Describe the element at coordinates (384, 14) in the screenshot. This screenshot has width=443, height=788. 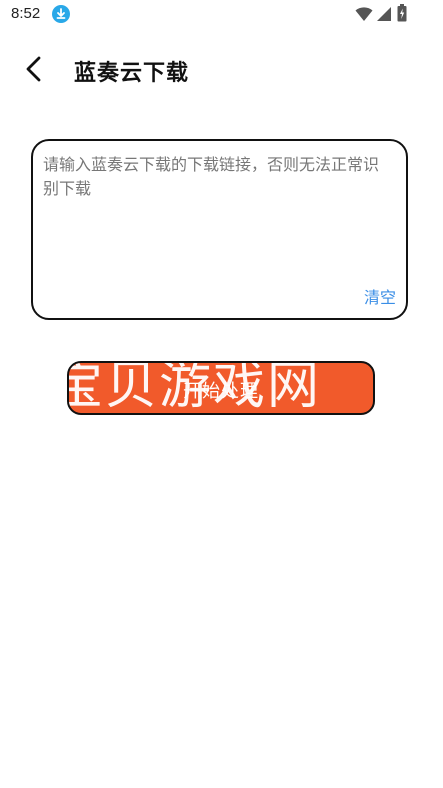
I see `signal-icon` at that location.